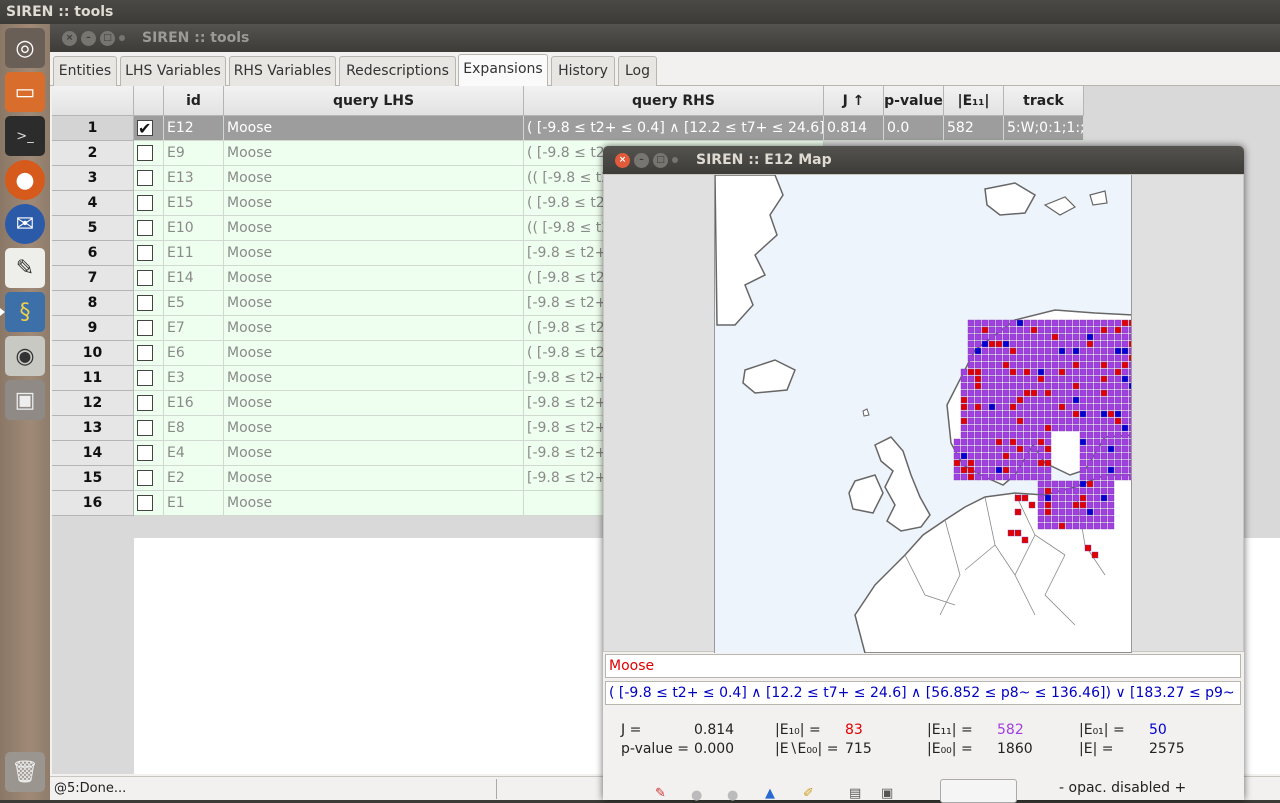 Image resolution: width=1280 pixels, height=803 pixels. I want to click on header-query-lhs: query LHS, so click(374, 101).